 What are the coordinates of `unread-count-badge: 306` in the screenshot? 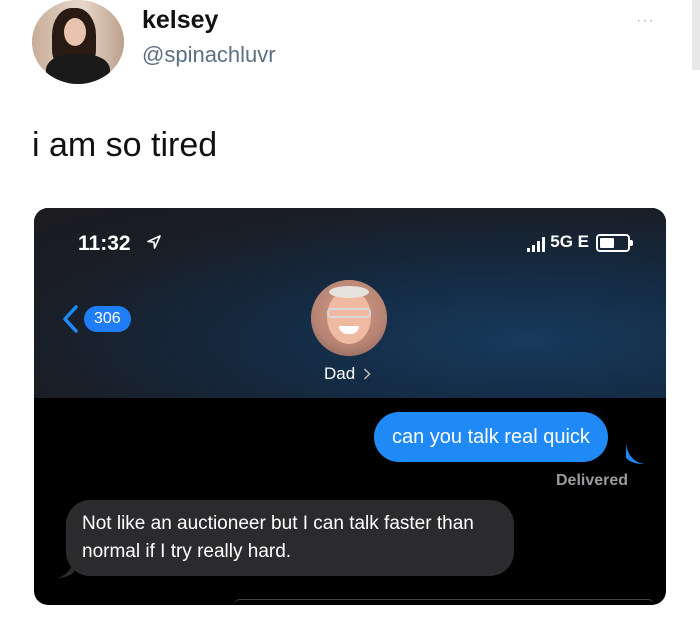 It's located at (107, 319).